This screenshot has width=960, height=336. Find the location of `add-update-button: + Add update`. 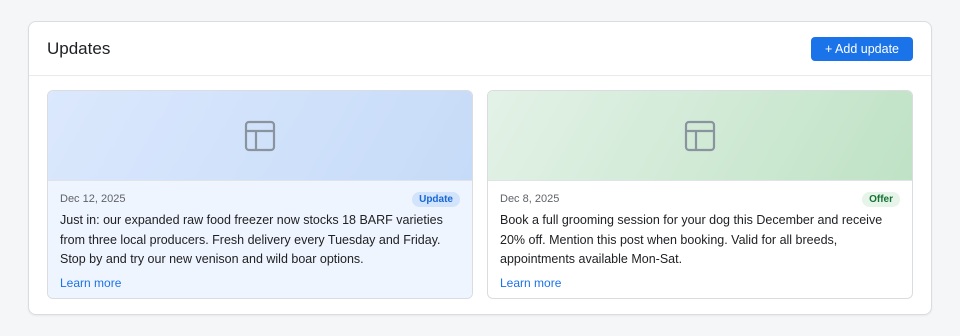

add-update-button: + Add update is located at coordinates (861, 48).